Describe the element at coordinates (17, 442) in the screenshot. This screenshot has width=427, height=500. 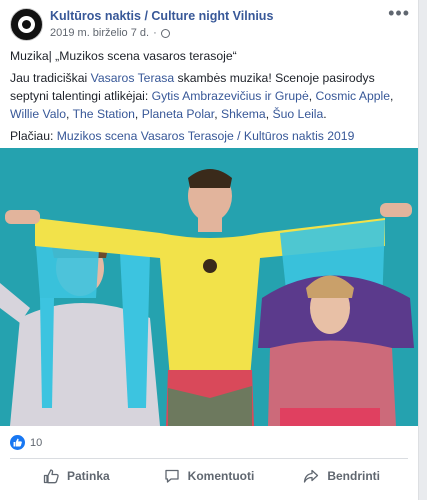
I see `like-reaction-icon` at that location.